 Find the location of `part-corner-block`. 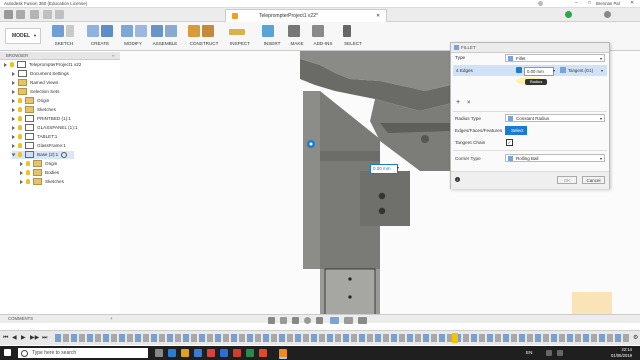

part-corner-block is located at coordinates (415, 135).